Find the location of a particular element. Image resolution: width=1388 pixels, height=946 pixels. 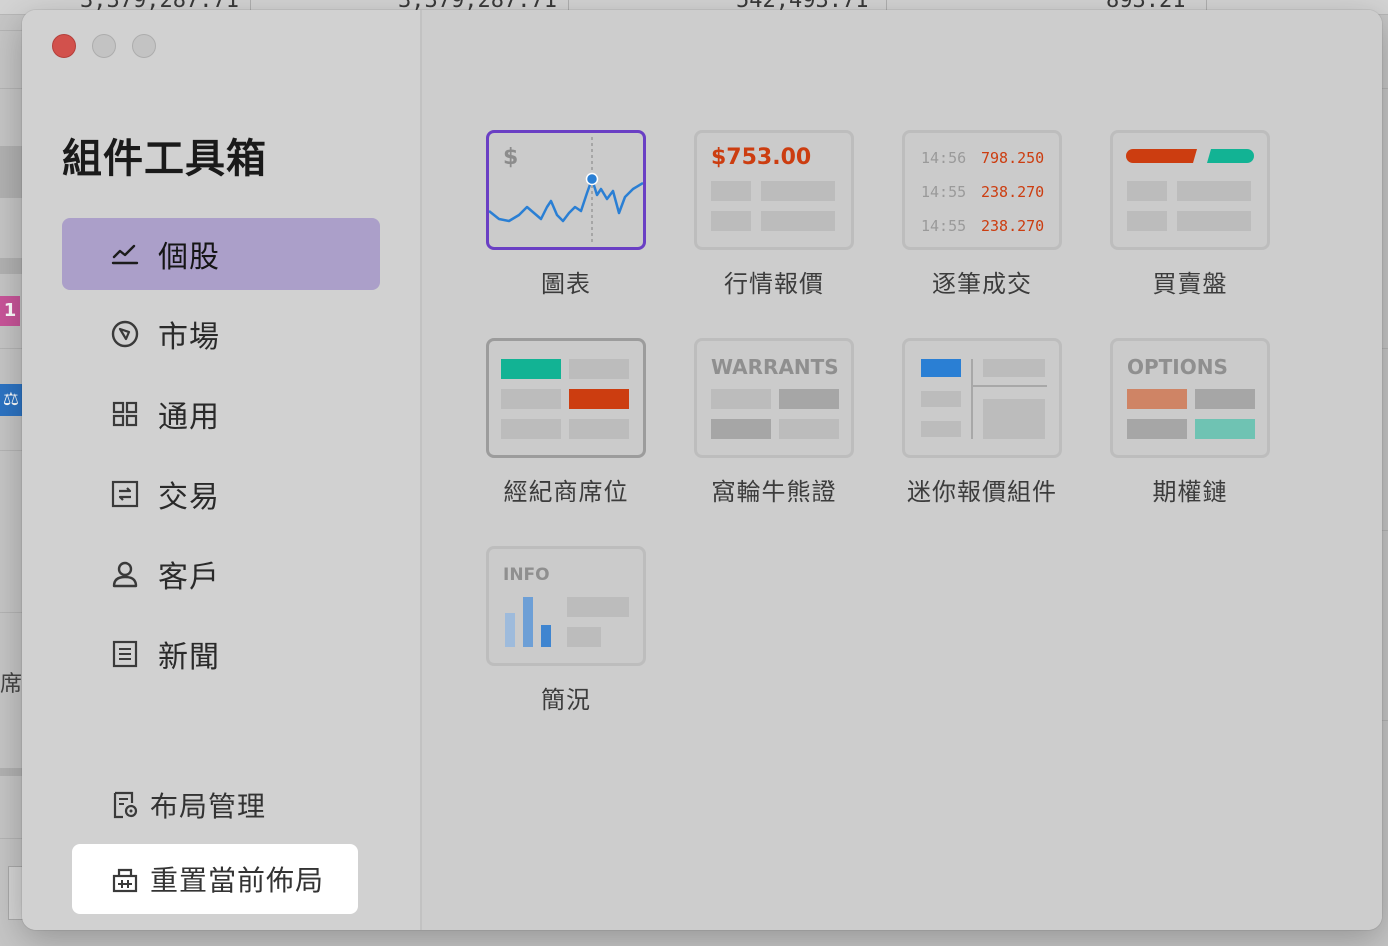

minimize-window-button is located at coordinates (104, 46).